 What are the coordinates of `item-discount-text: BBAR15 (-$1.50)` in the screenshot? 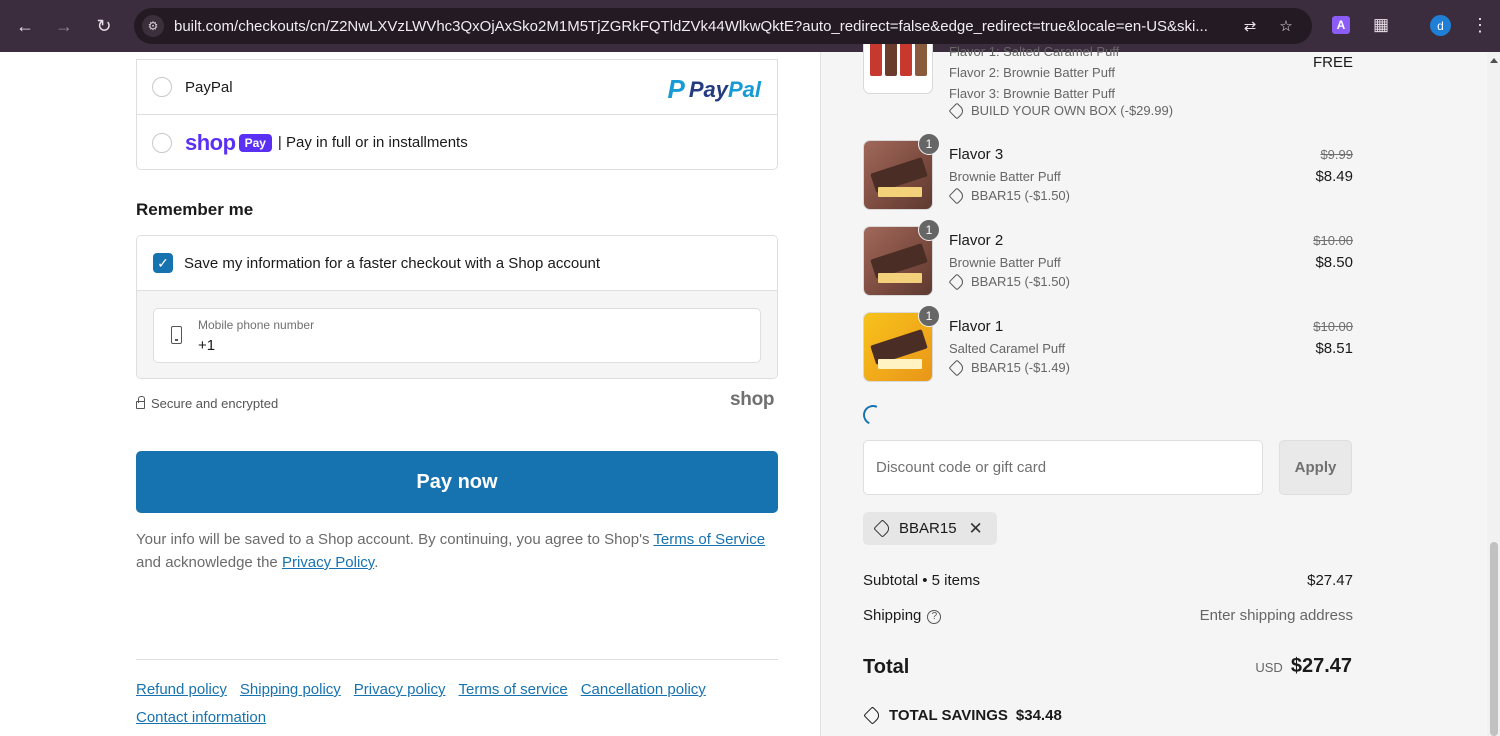 It's located at (1020, 281).